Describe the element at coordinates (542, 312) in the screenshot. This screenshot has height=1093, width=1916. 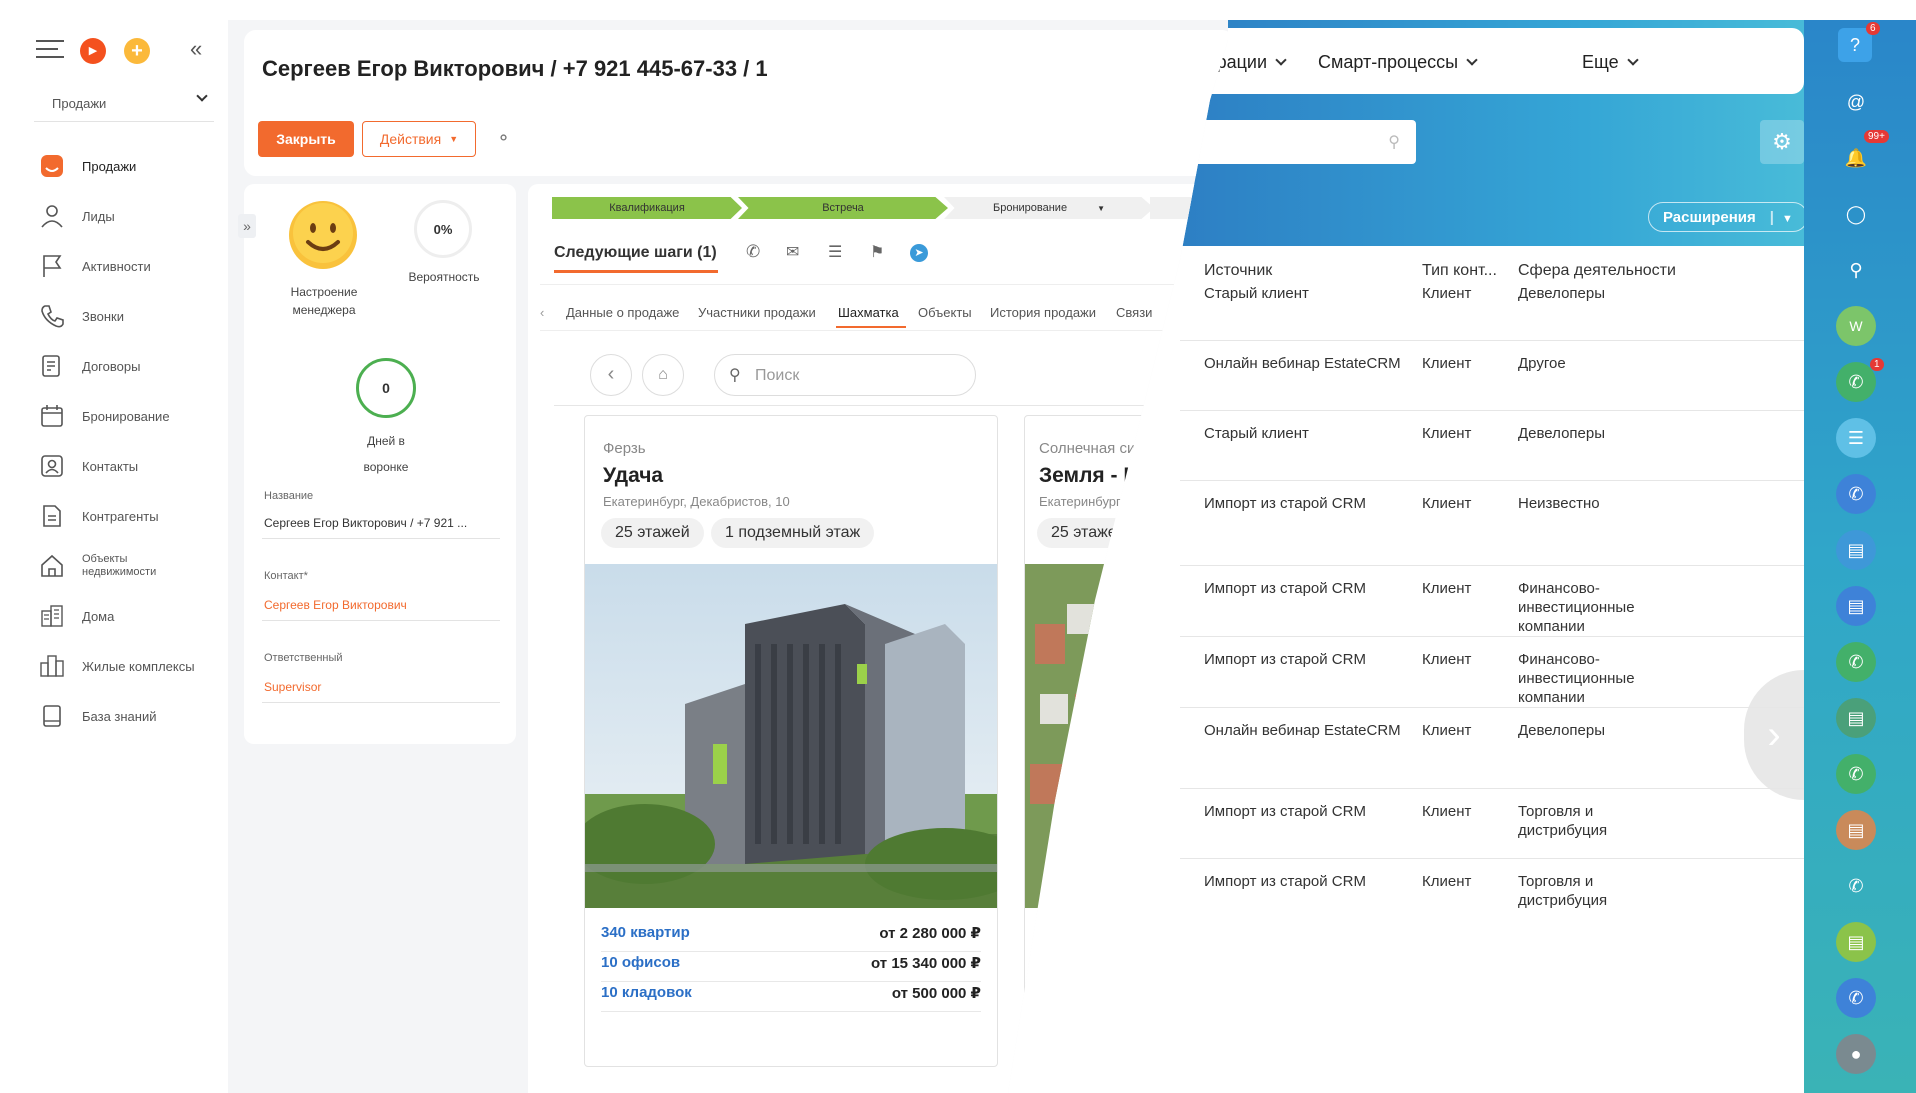
I see `chevron-left-icon: ‹` at that location.